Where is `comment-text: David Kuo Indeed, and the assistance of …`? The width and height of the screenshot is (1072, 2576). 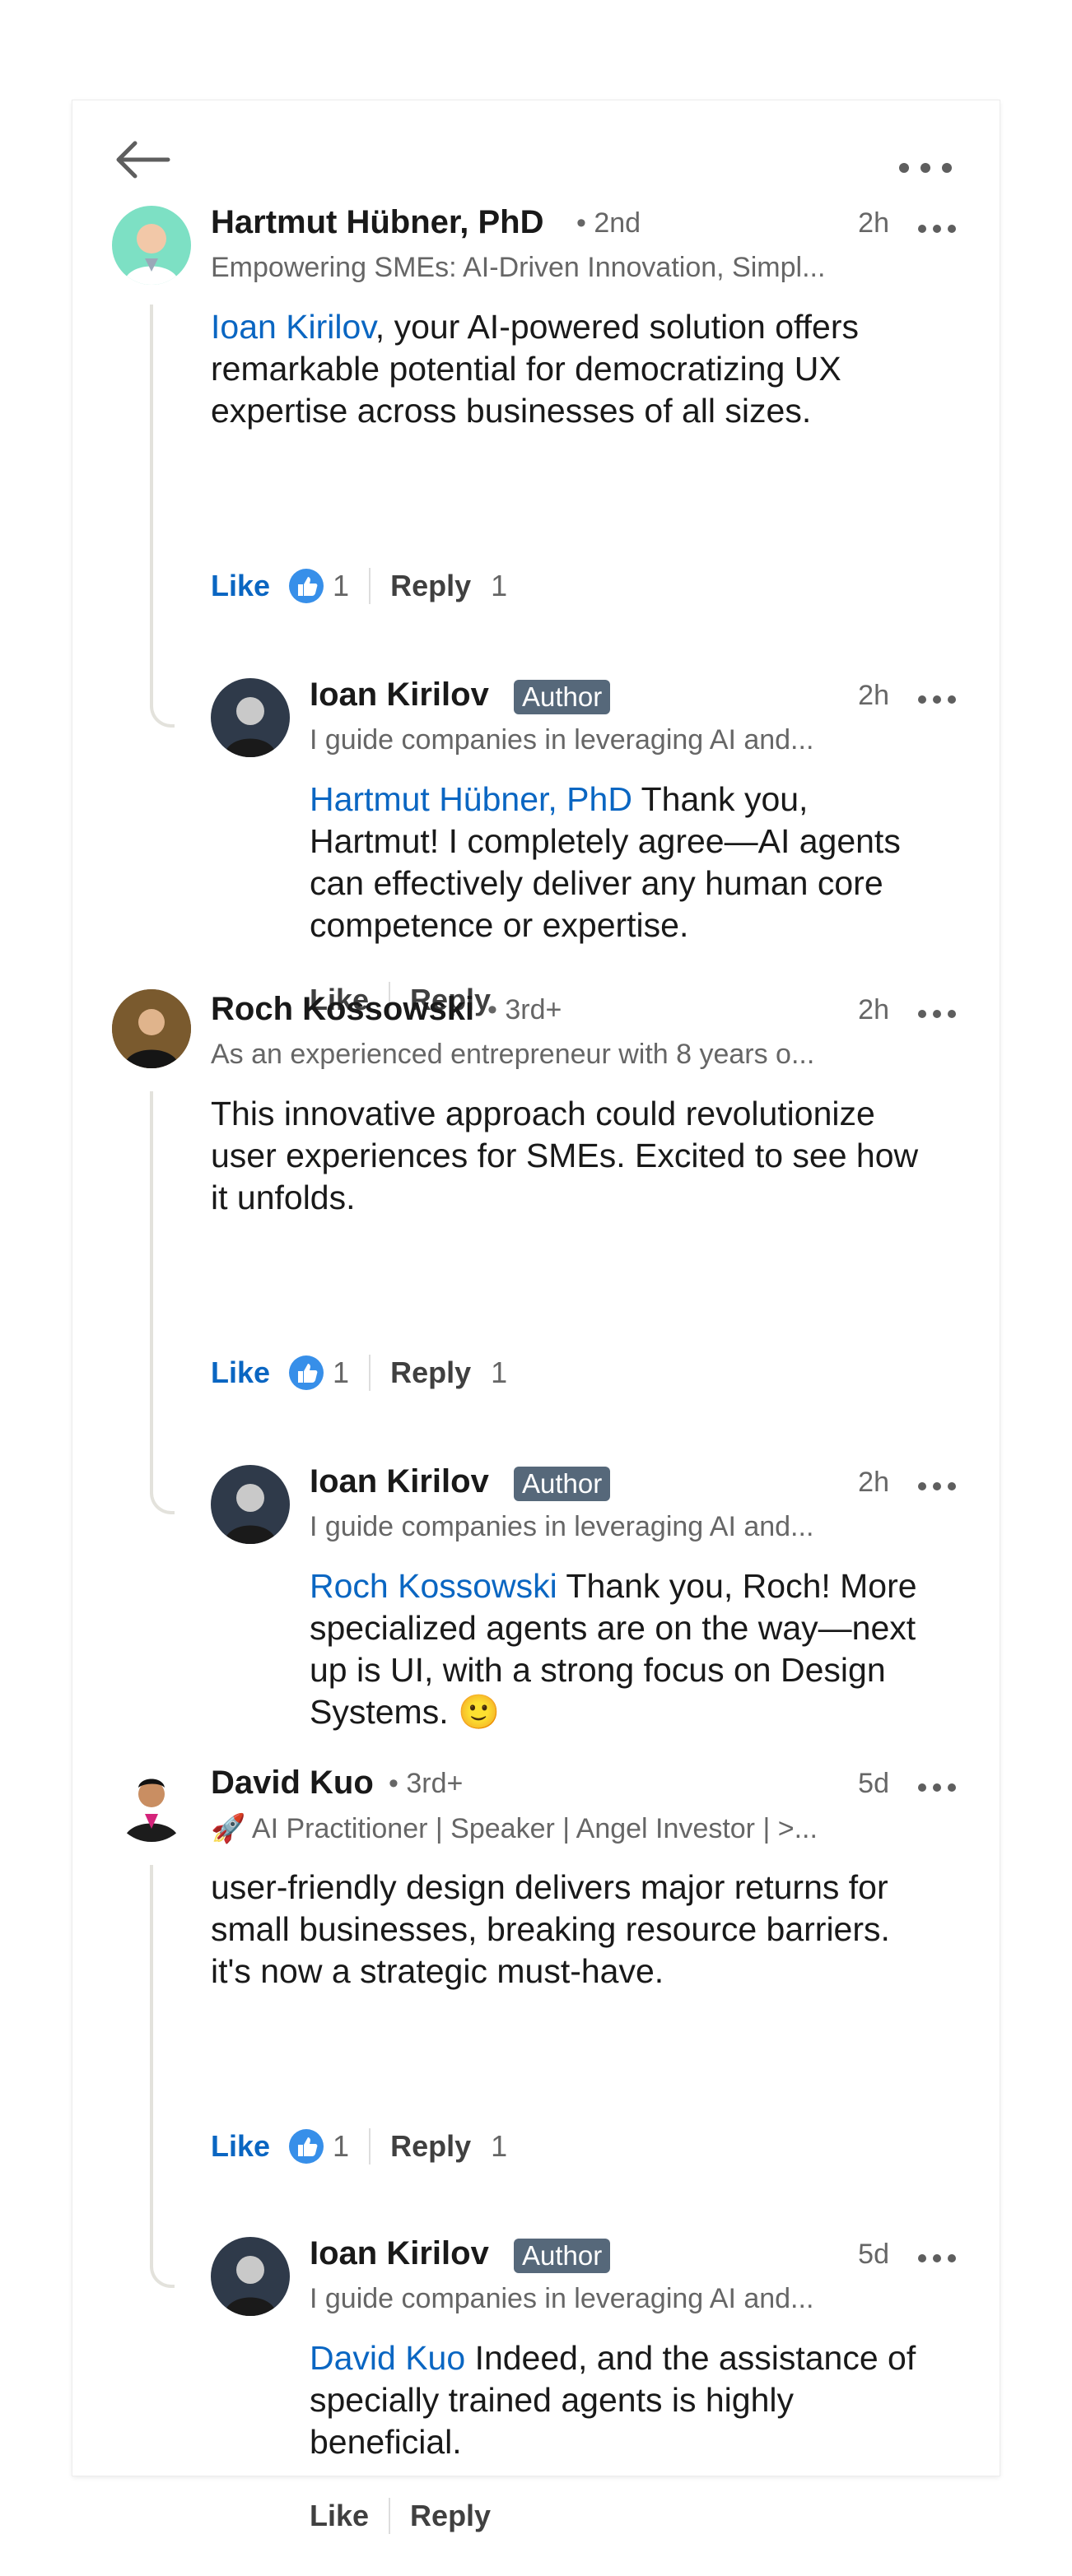 comment-text: David Kuo Indeed, and the assistance of … is located at coordinates (651, 2400).